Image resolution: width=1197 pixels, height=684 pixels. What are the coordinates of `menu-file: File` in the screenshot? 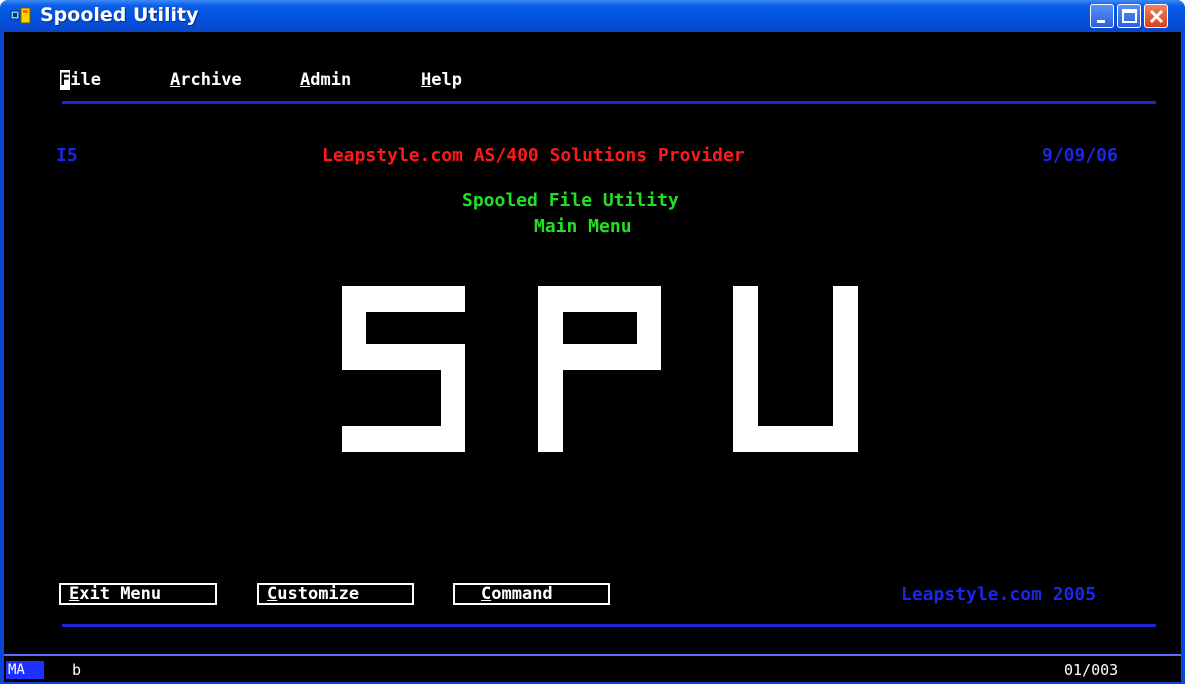 It's located at (80, 80).